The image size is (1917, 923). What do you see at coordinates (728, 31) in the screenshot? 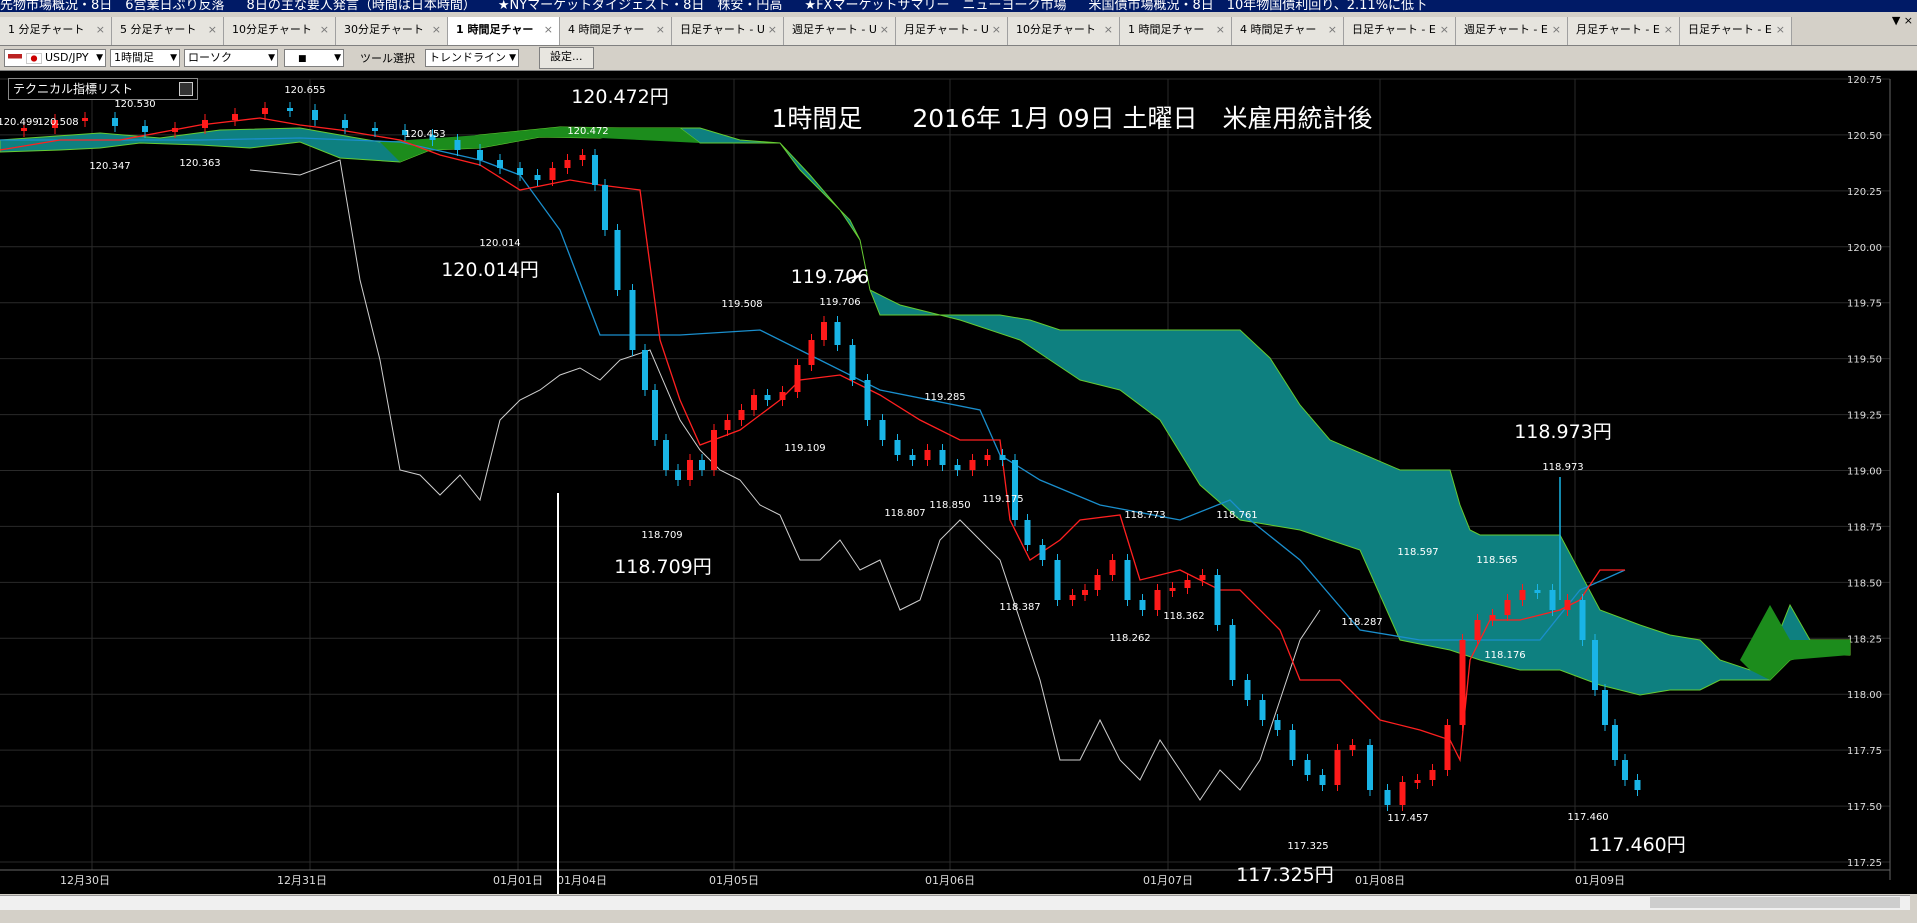
I see `chart-tab: 日足チャート - U ×` at bounding box center [728, 31].